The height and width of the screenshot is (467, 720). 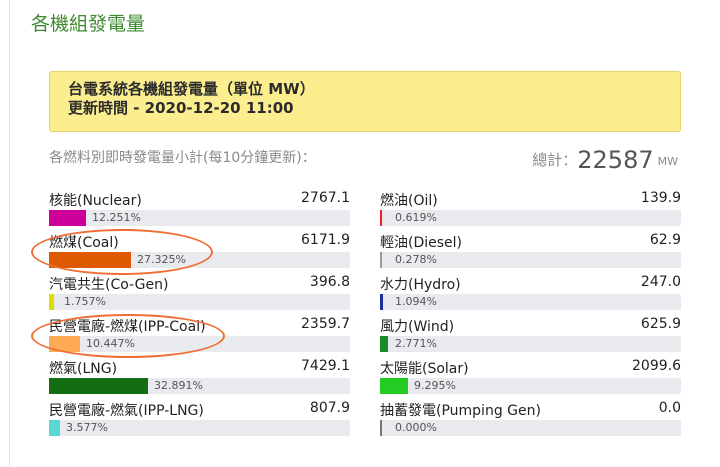 What do you see at coordinates (199, 428) in the screenshot?
I see `fuel-bar-track: 3.577%` at bounding box center [199, 428].